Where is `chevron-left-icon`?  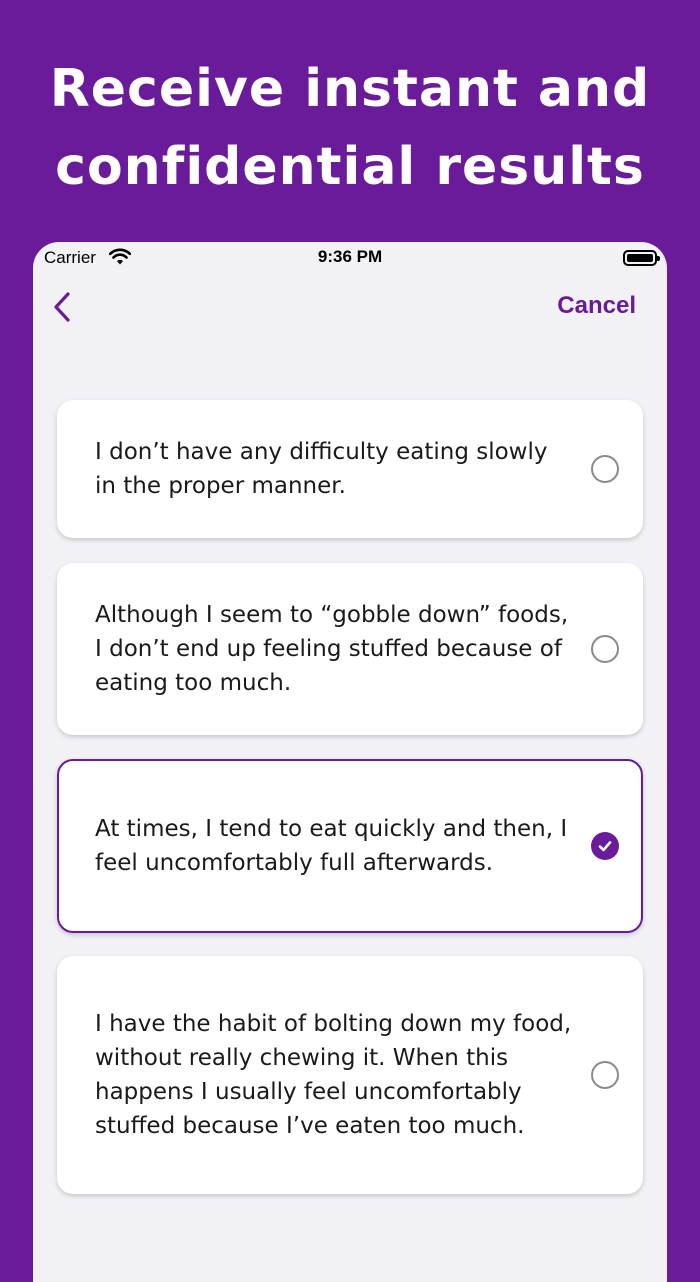
chevron-left-icon is located at coordinates (62, 307).